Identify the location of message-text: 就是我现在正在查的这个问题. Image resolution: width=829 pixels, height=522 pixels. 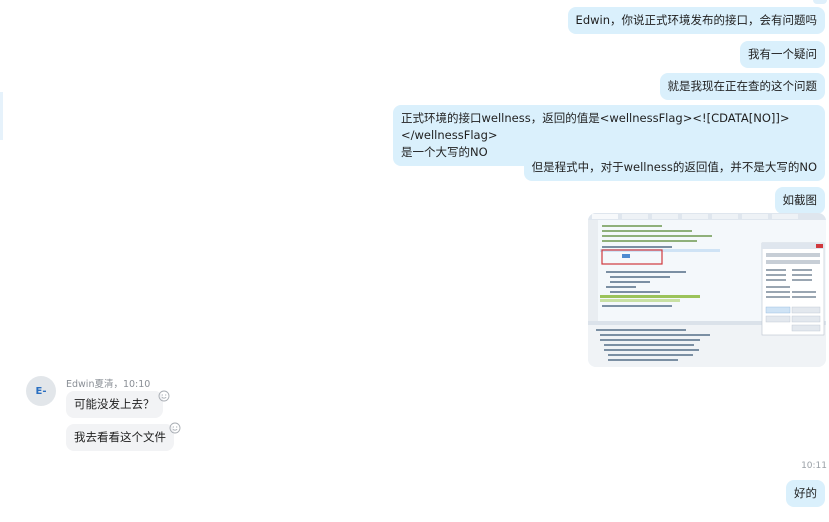
(742, 86).